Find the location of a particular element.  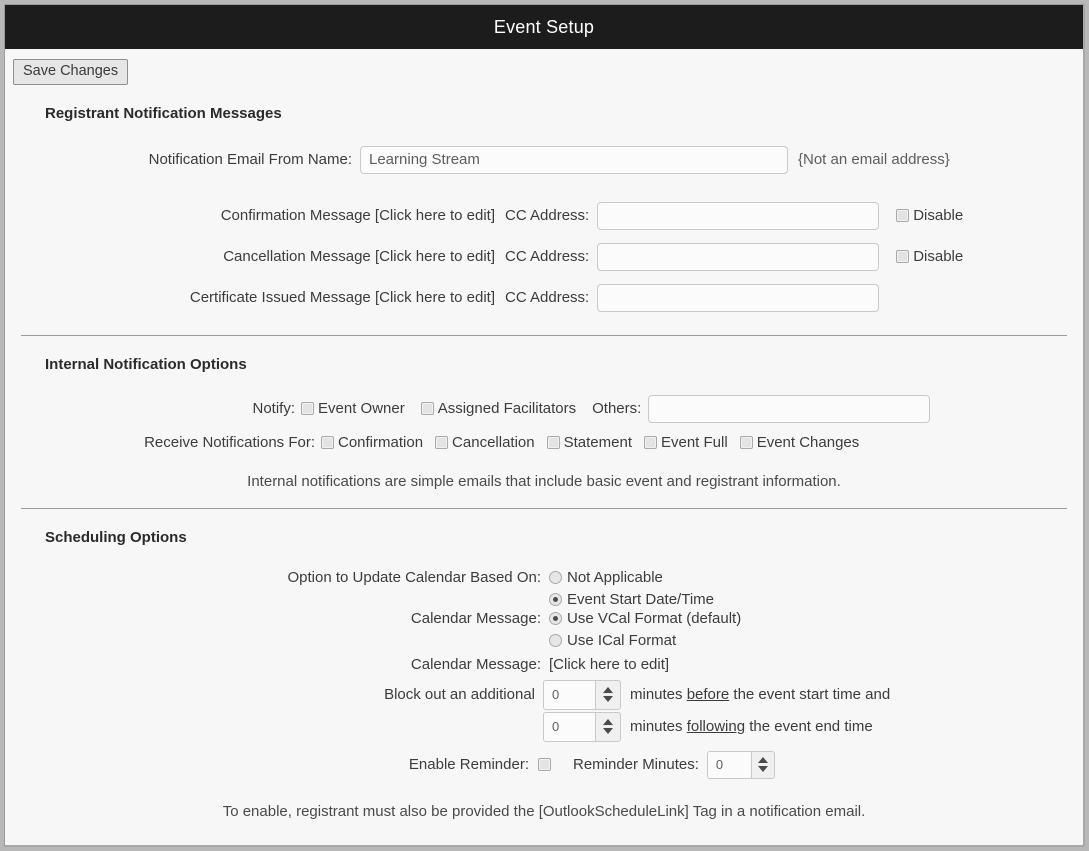

receive-notifications-label: Receive Notifications For: is located at coordinates (229, 442).